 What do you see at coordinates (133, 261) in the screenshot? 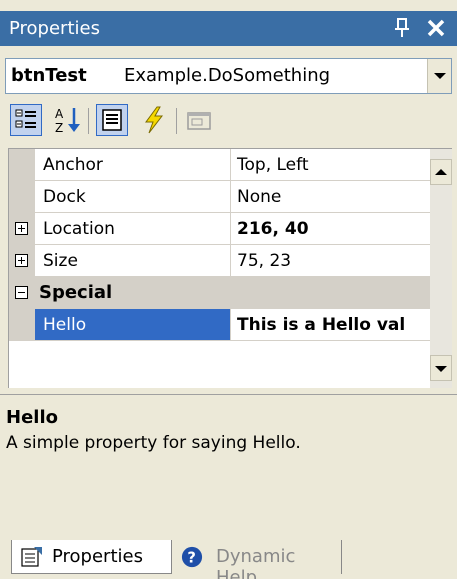
I see `property-name: Size` at bounding box center [133, 261].